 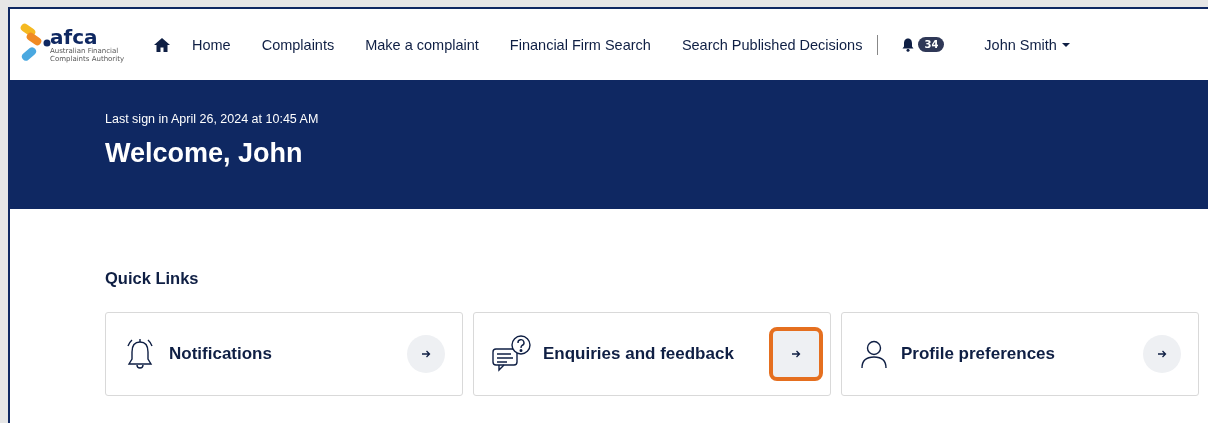 What do you see at coordinates (1065, 44) in the screenshot?
I see `caret-icon` at bounding box center [1065, 44].